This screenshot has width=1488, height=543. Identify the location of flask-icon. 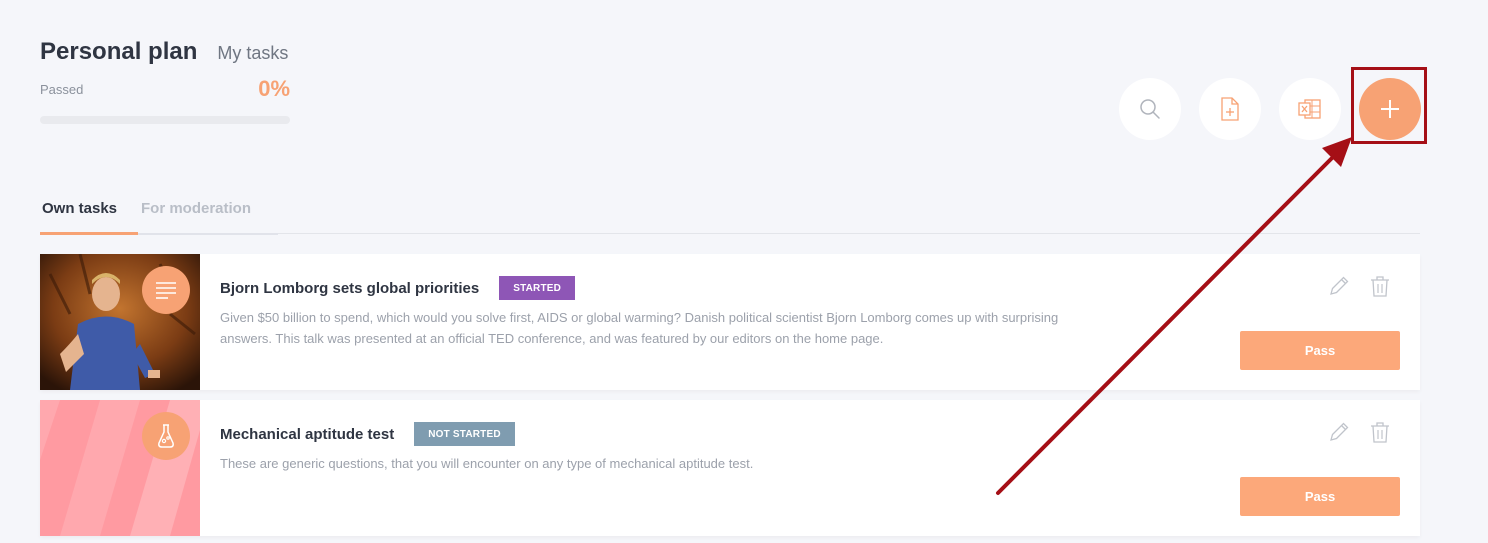
(166, 436).